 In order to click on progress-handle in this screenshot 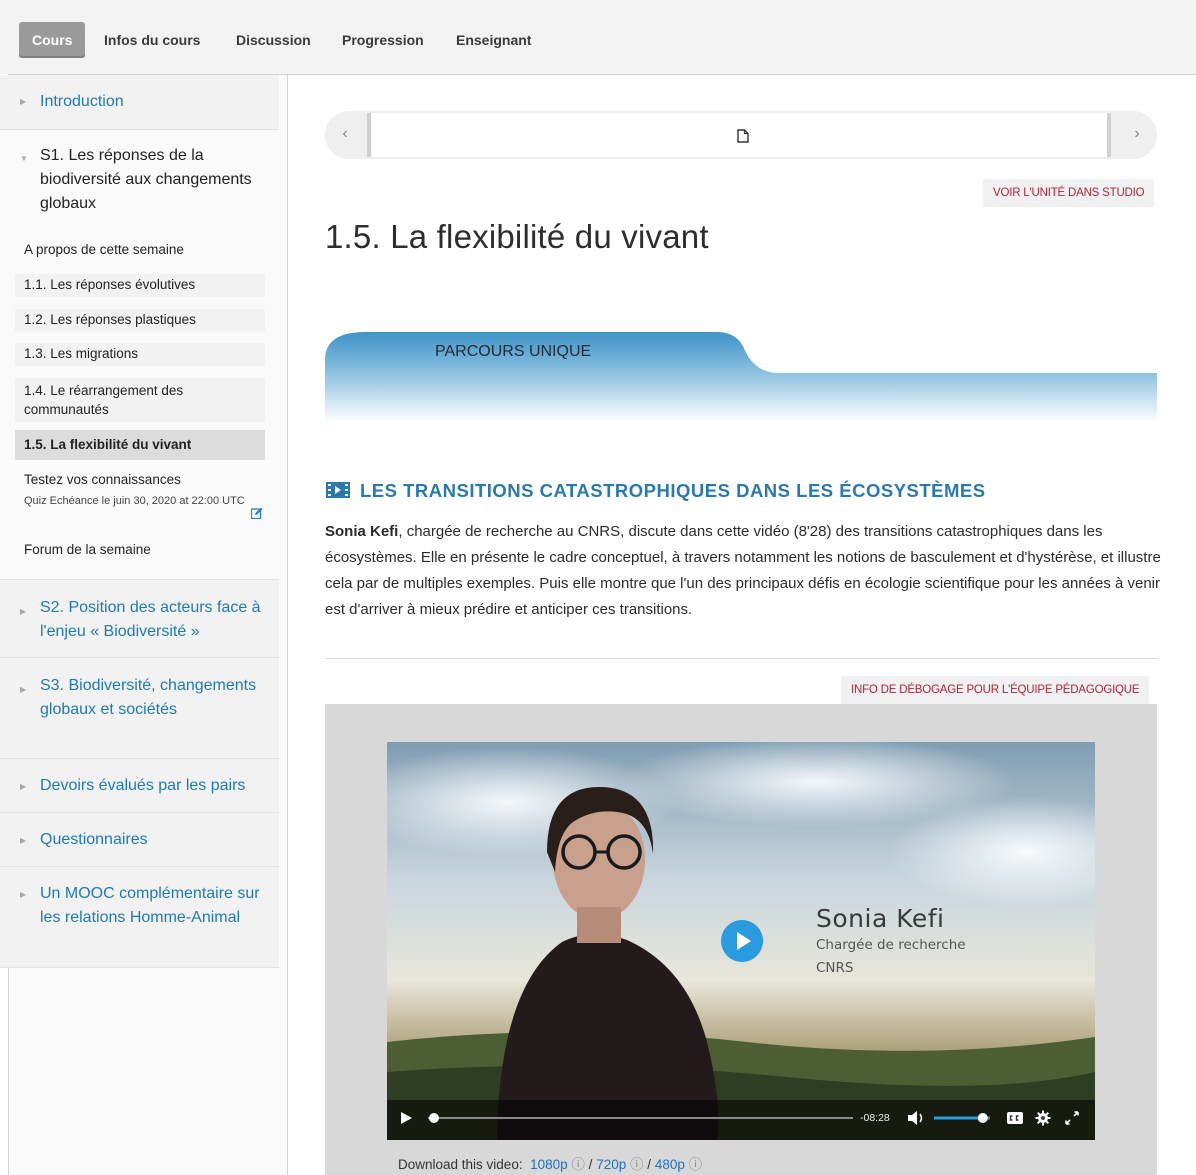, I will do `click(434, 1118)`.